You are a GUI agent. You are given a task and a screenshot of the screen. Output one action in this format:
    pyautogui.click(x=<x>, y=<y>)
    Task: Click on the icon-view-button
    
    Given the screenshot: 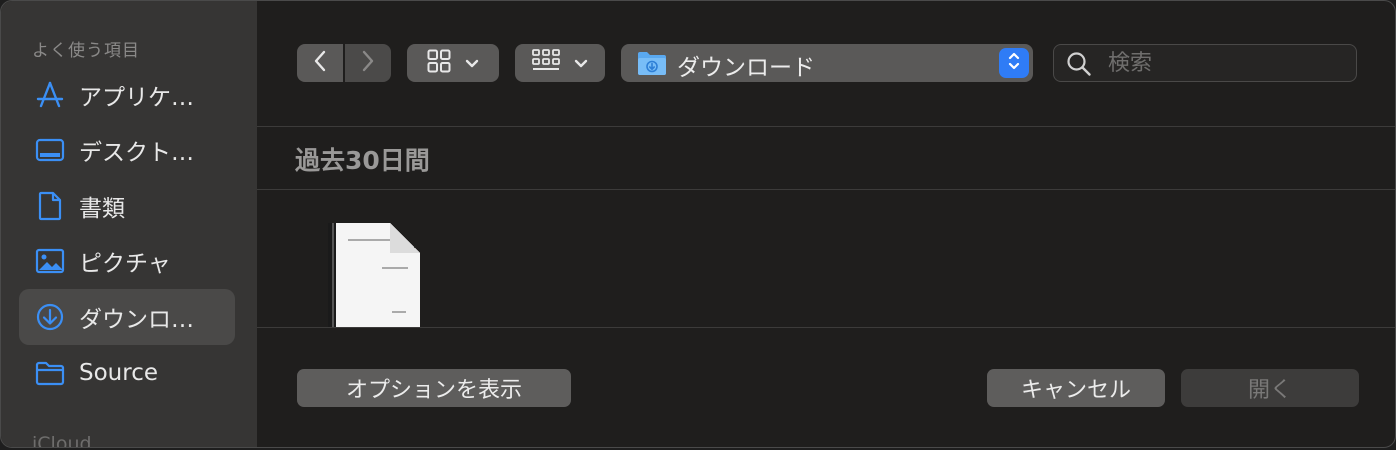 What is the action you would take?
    pyautogui.click(x=453, y=63)
    